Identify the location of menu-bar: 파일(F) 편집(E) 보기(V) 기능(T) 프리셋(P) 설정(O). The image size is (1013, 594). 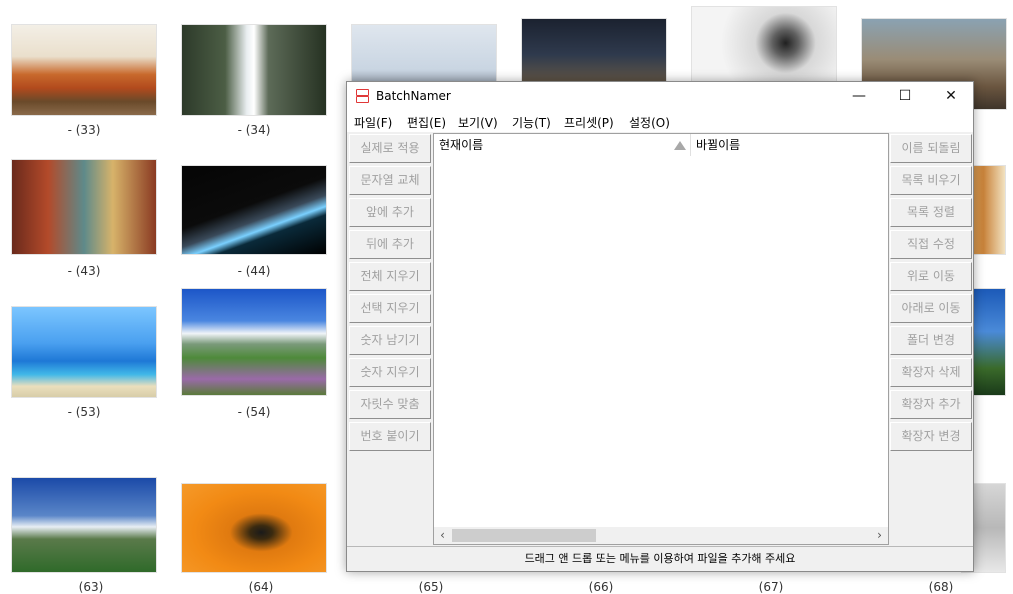
(660, 121).